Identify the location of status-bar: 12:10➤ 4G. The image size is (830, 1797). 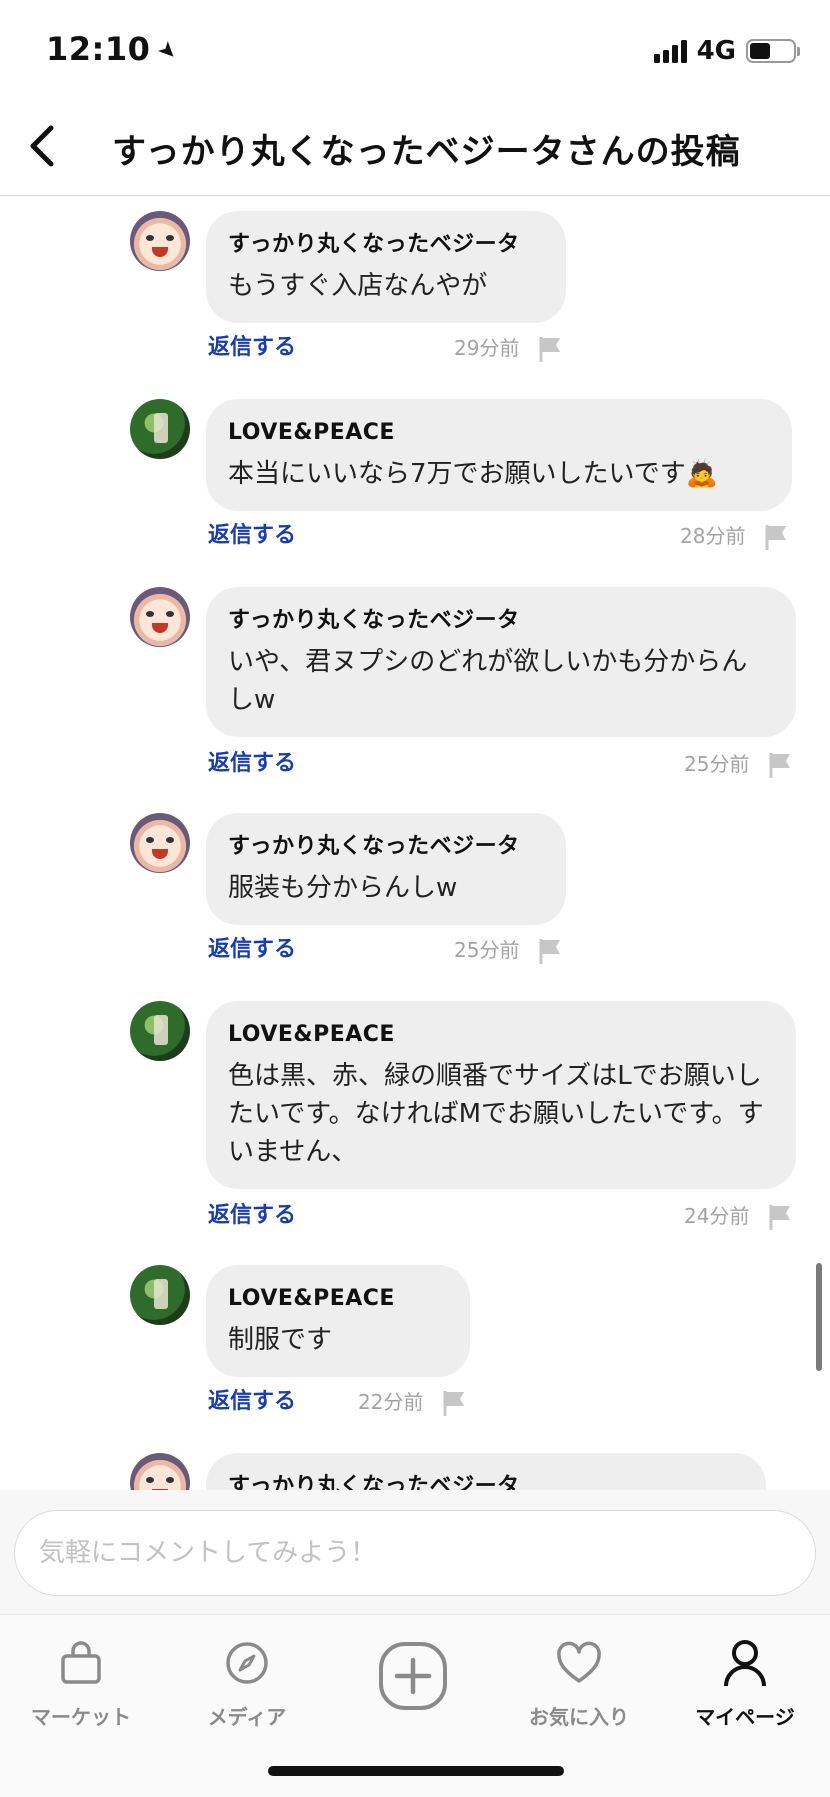
(415, 50).